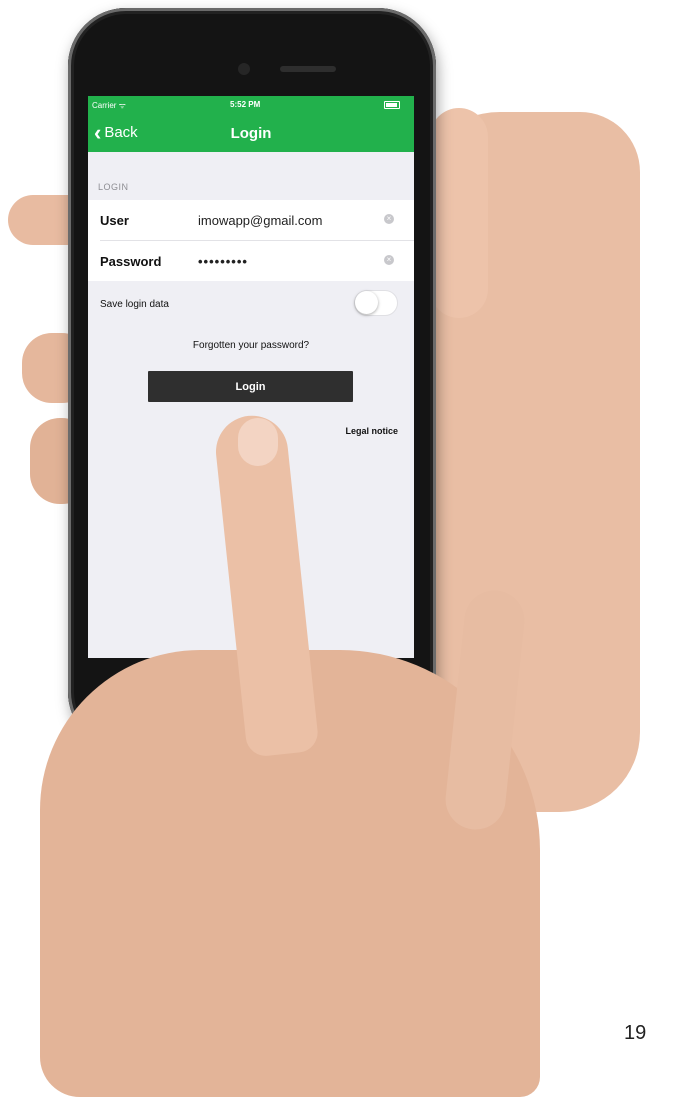 The height and width of the screenshot is (1097, 678). Describe the element at coordinates (306, 261) in the screenshot. I see `password-field: •••••••••` at that location.